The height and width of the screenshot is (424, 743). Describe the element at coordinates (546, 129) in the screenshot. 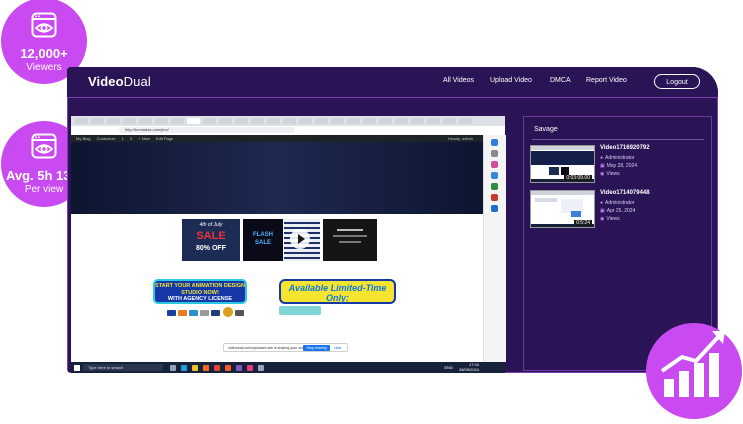

I see `panel-title: Savage` at that location.